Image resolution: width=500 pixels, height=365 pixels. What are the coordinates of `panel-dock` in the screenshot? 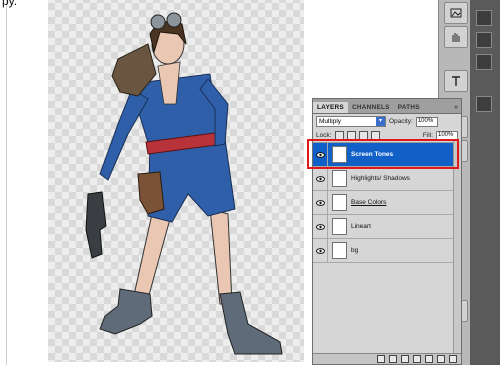 It's located at (485, 182).